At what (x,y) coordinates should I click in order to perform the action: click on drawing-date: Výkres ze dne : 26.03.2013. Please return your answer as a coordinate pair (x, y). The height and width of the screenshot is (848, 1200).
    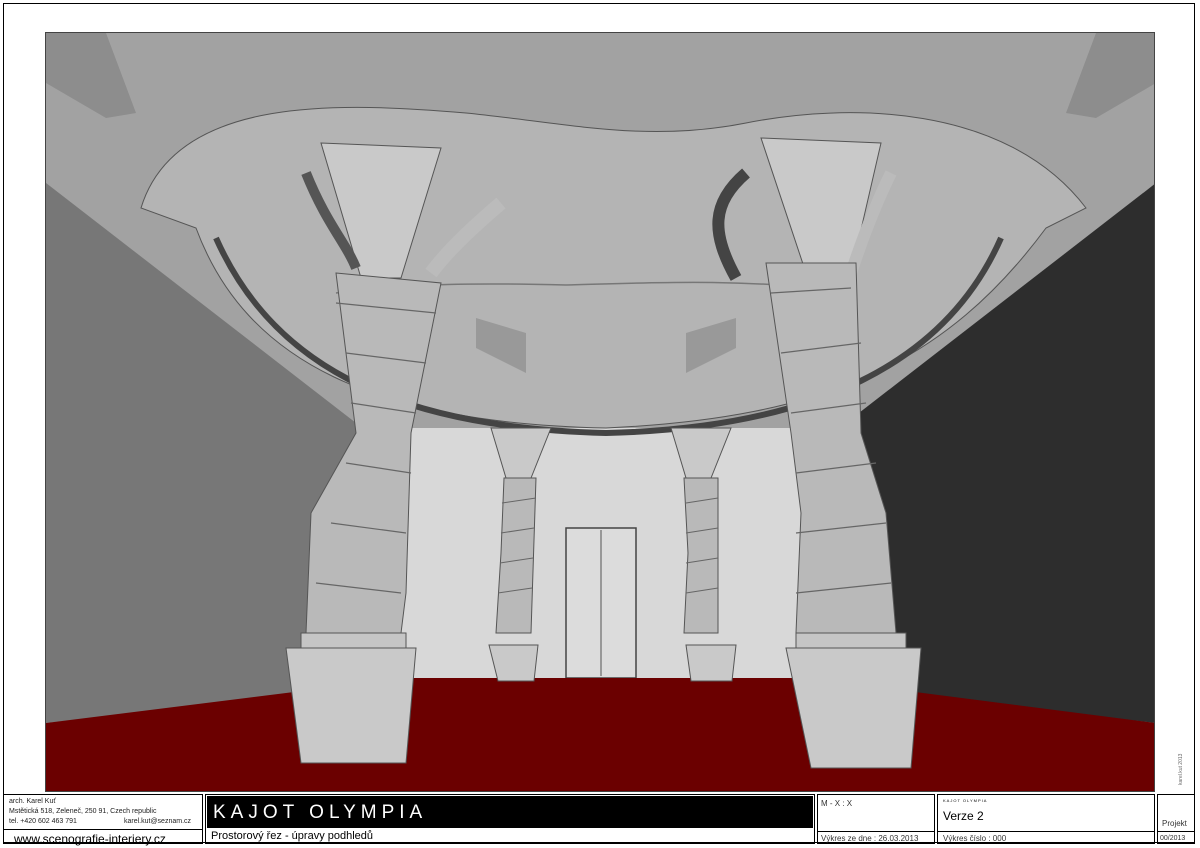
    Looking at the image, I should click on (876, 838).